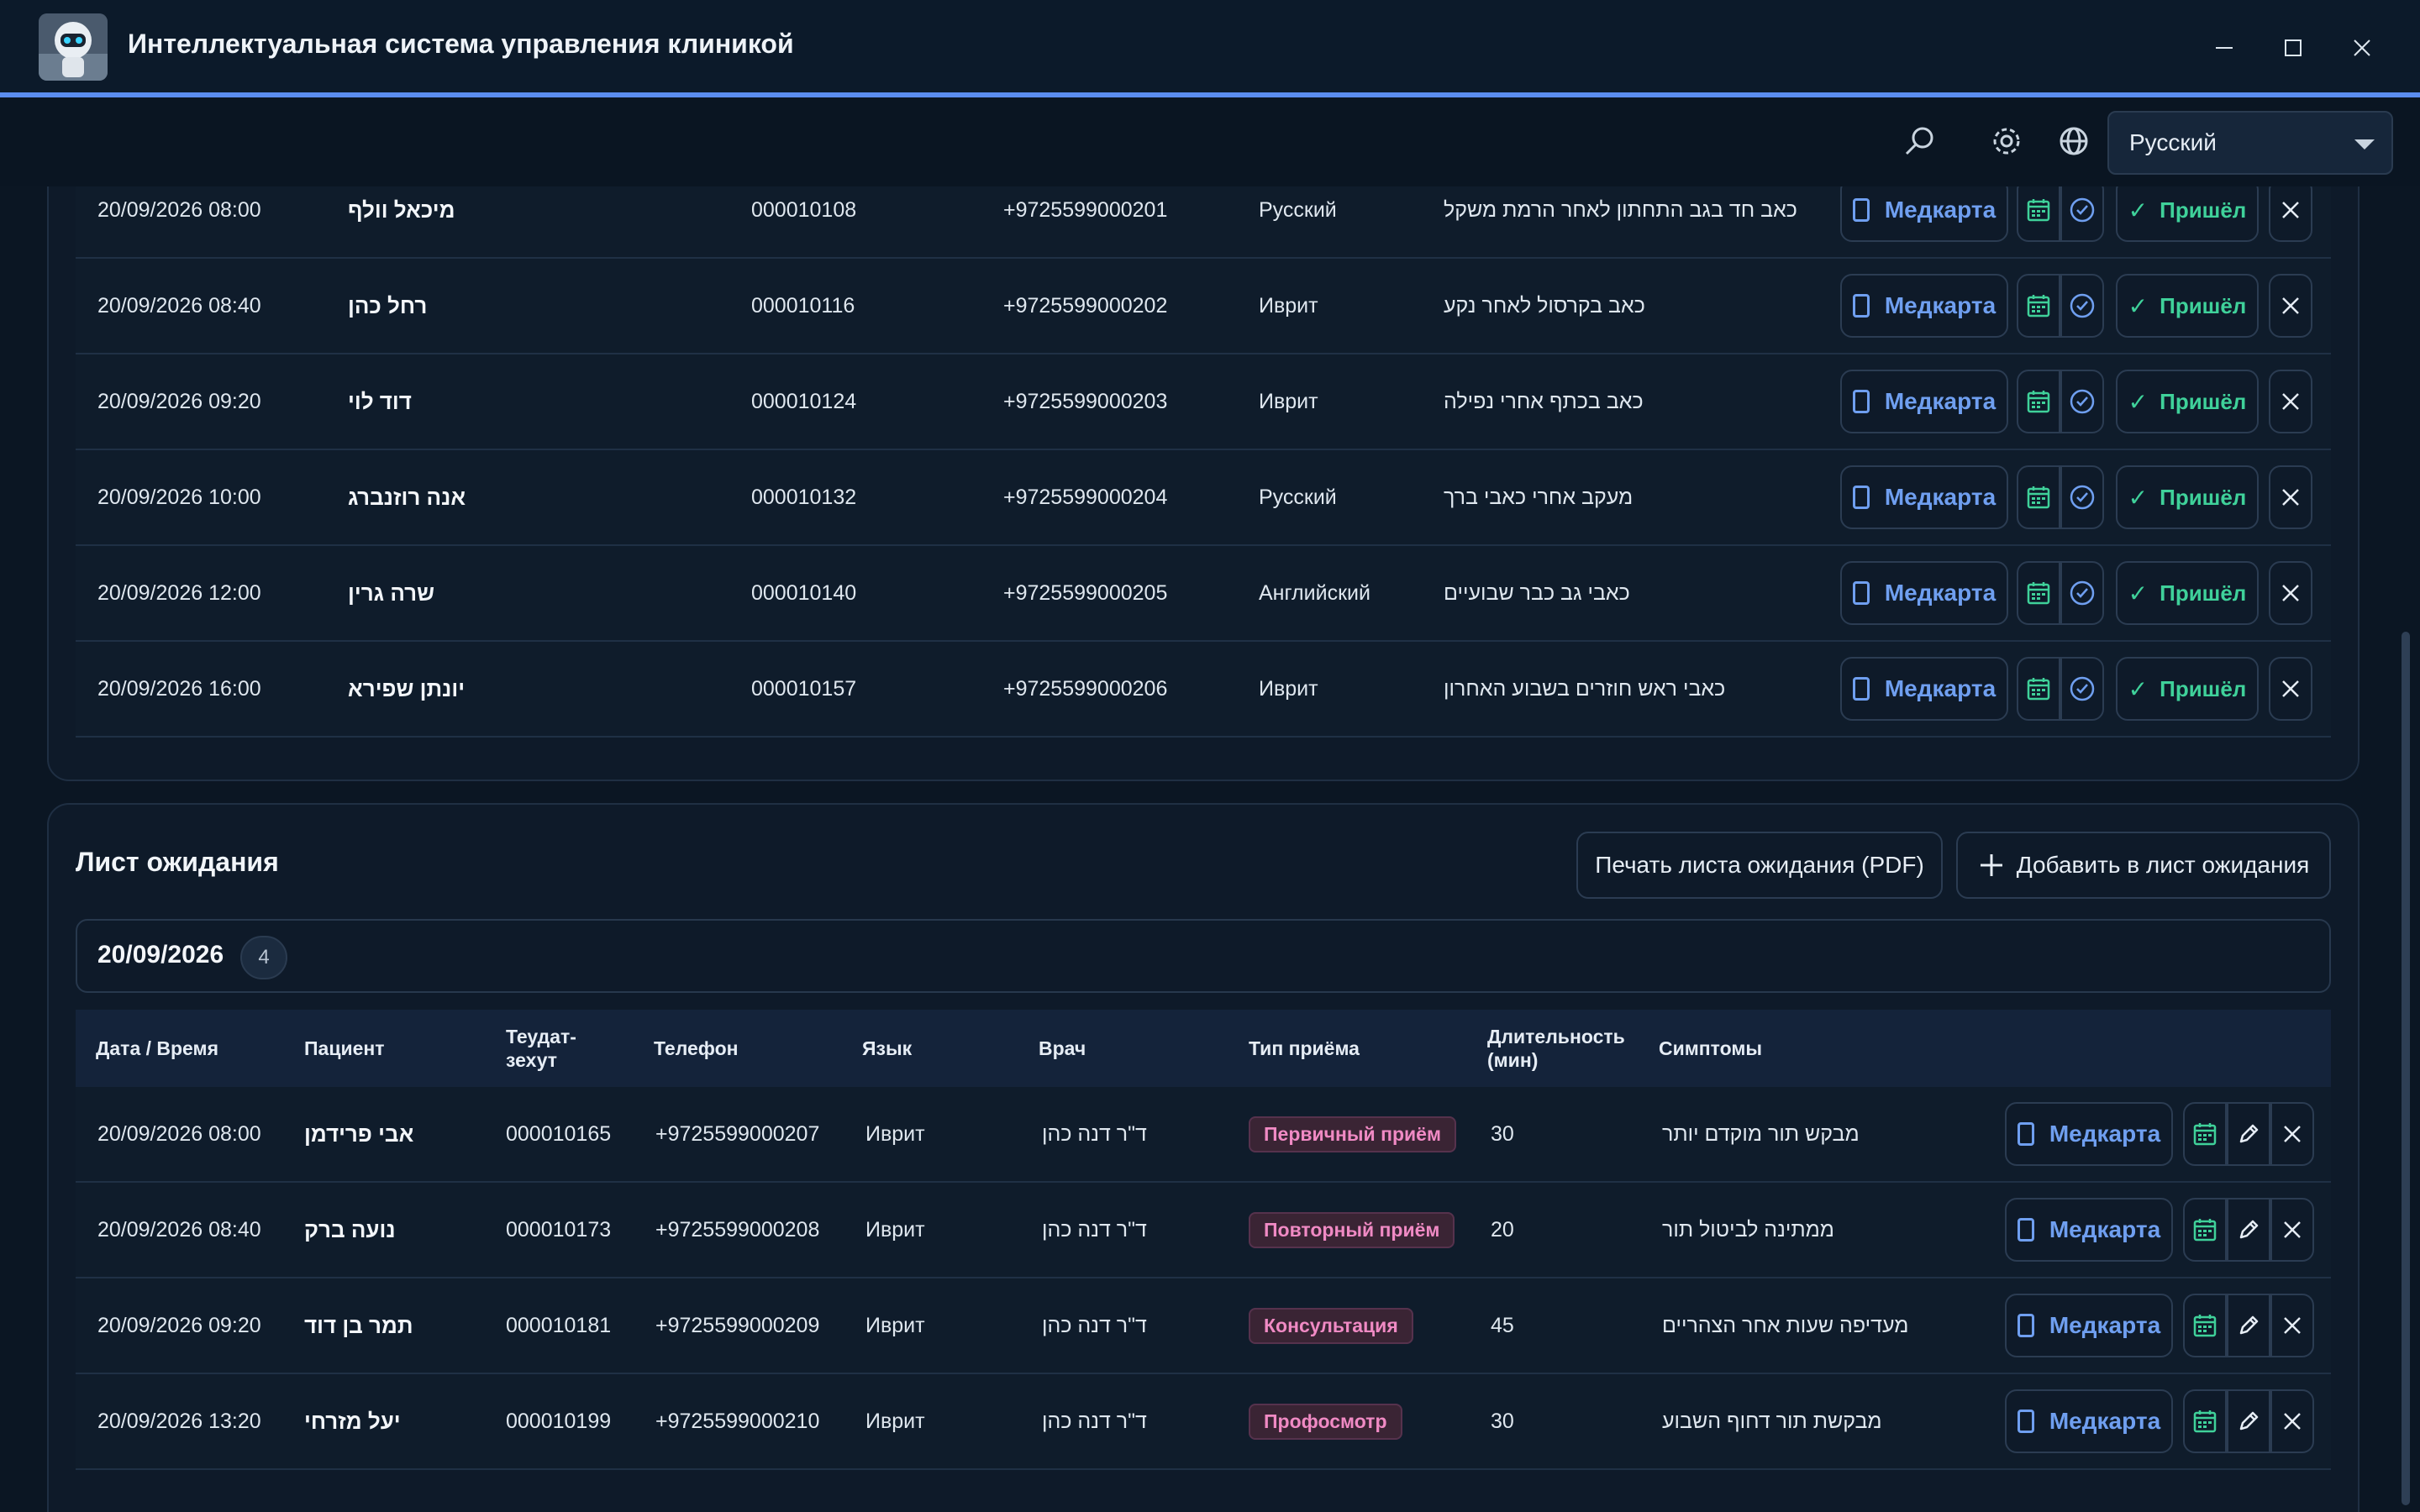  Describe the element at coordinates (804, 209) in the screenshot. I see `patient-id: 000010108` at that location.